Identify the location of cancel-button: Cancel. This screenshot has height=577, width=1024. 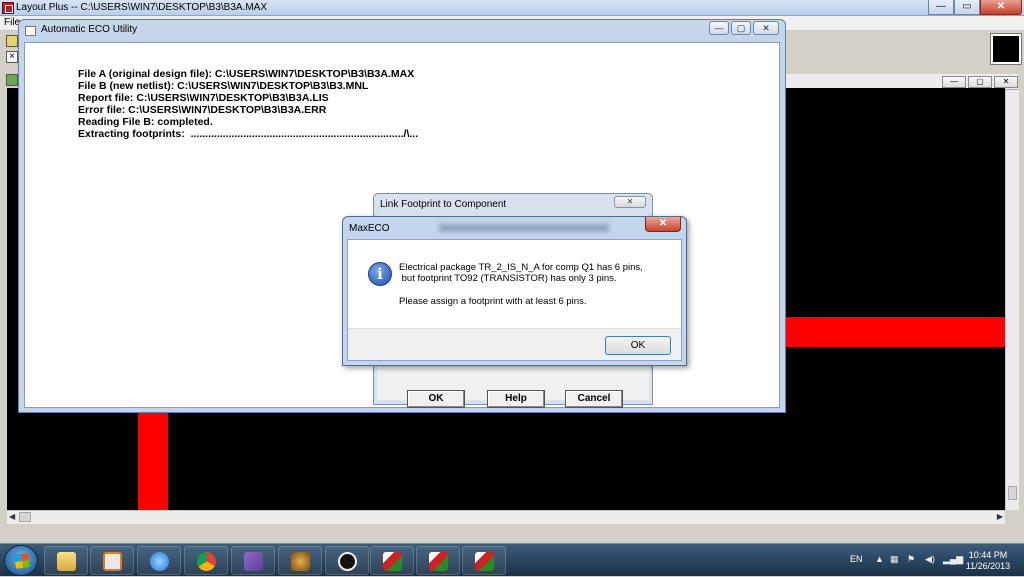
(594, 399).